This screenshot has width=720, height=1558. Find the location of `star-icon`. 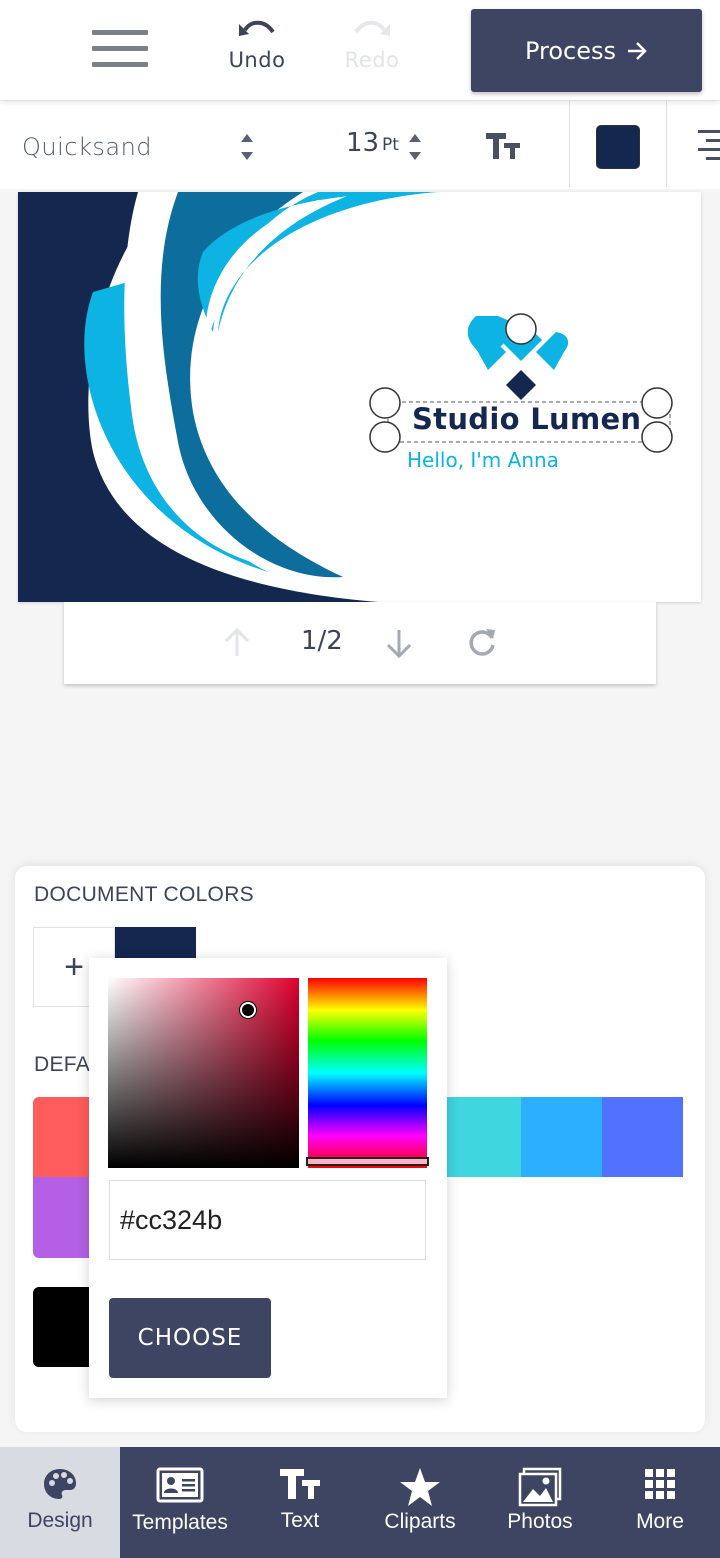

star-icon is located at coordinates (420, 1487).